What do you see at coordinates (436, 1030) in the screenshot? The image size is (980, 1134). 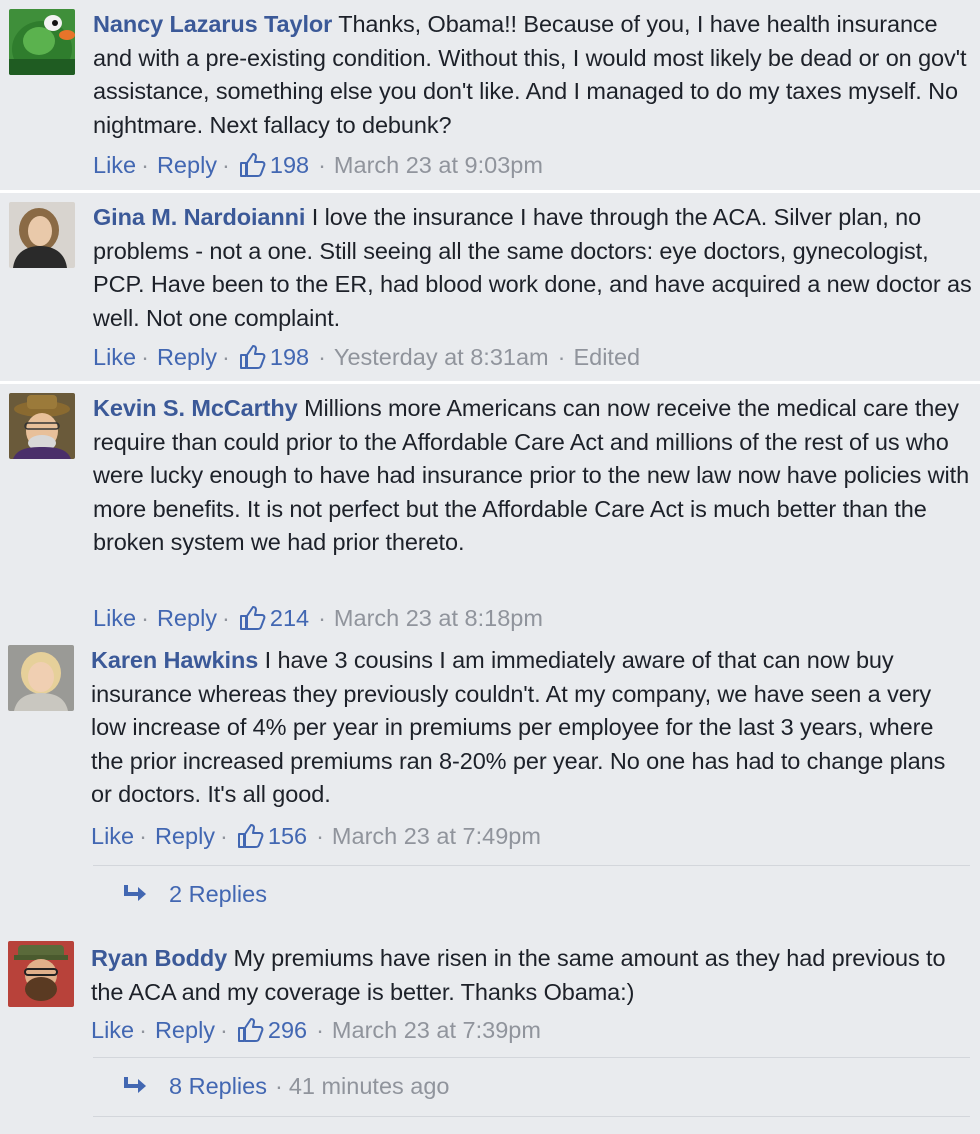 I see `timestamp: March 23 at 7:39pm` at bounding box center [436, 1030].